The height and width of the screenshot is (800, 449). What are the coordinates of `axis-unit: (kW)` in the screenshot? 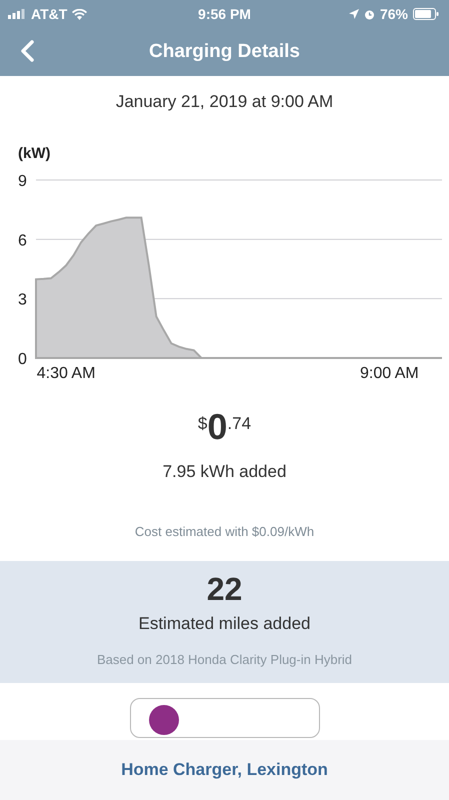 It's located at (34, 153).